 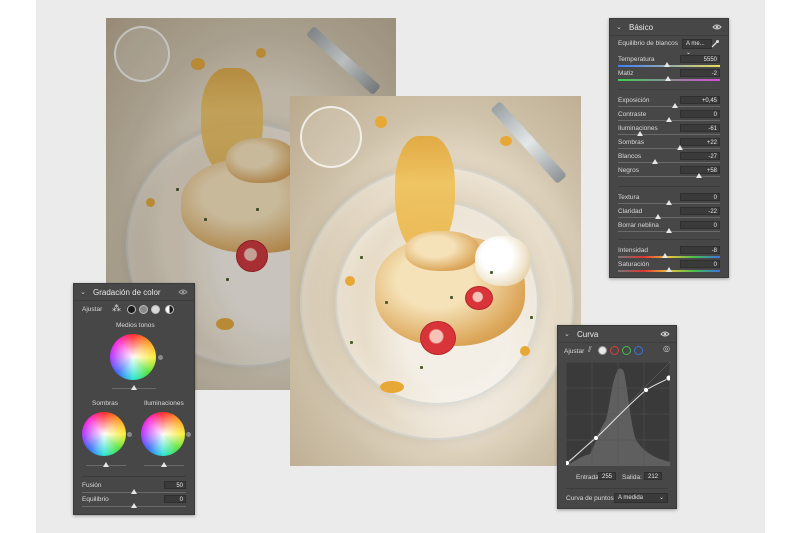 What do you see at coordinates (133, 357) in the screenshot?
I see `midtones-color-wheel` at bounding box center [133, 357].